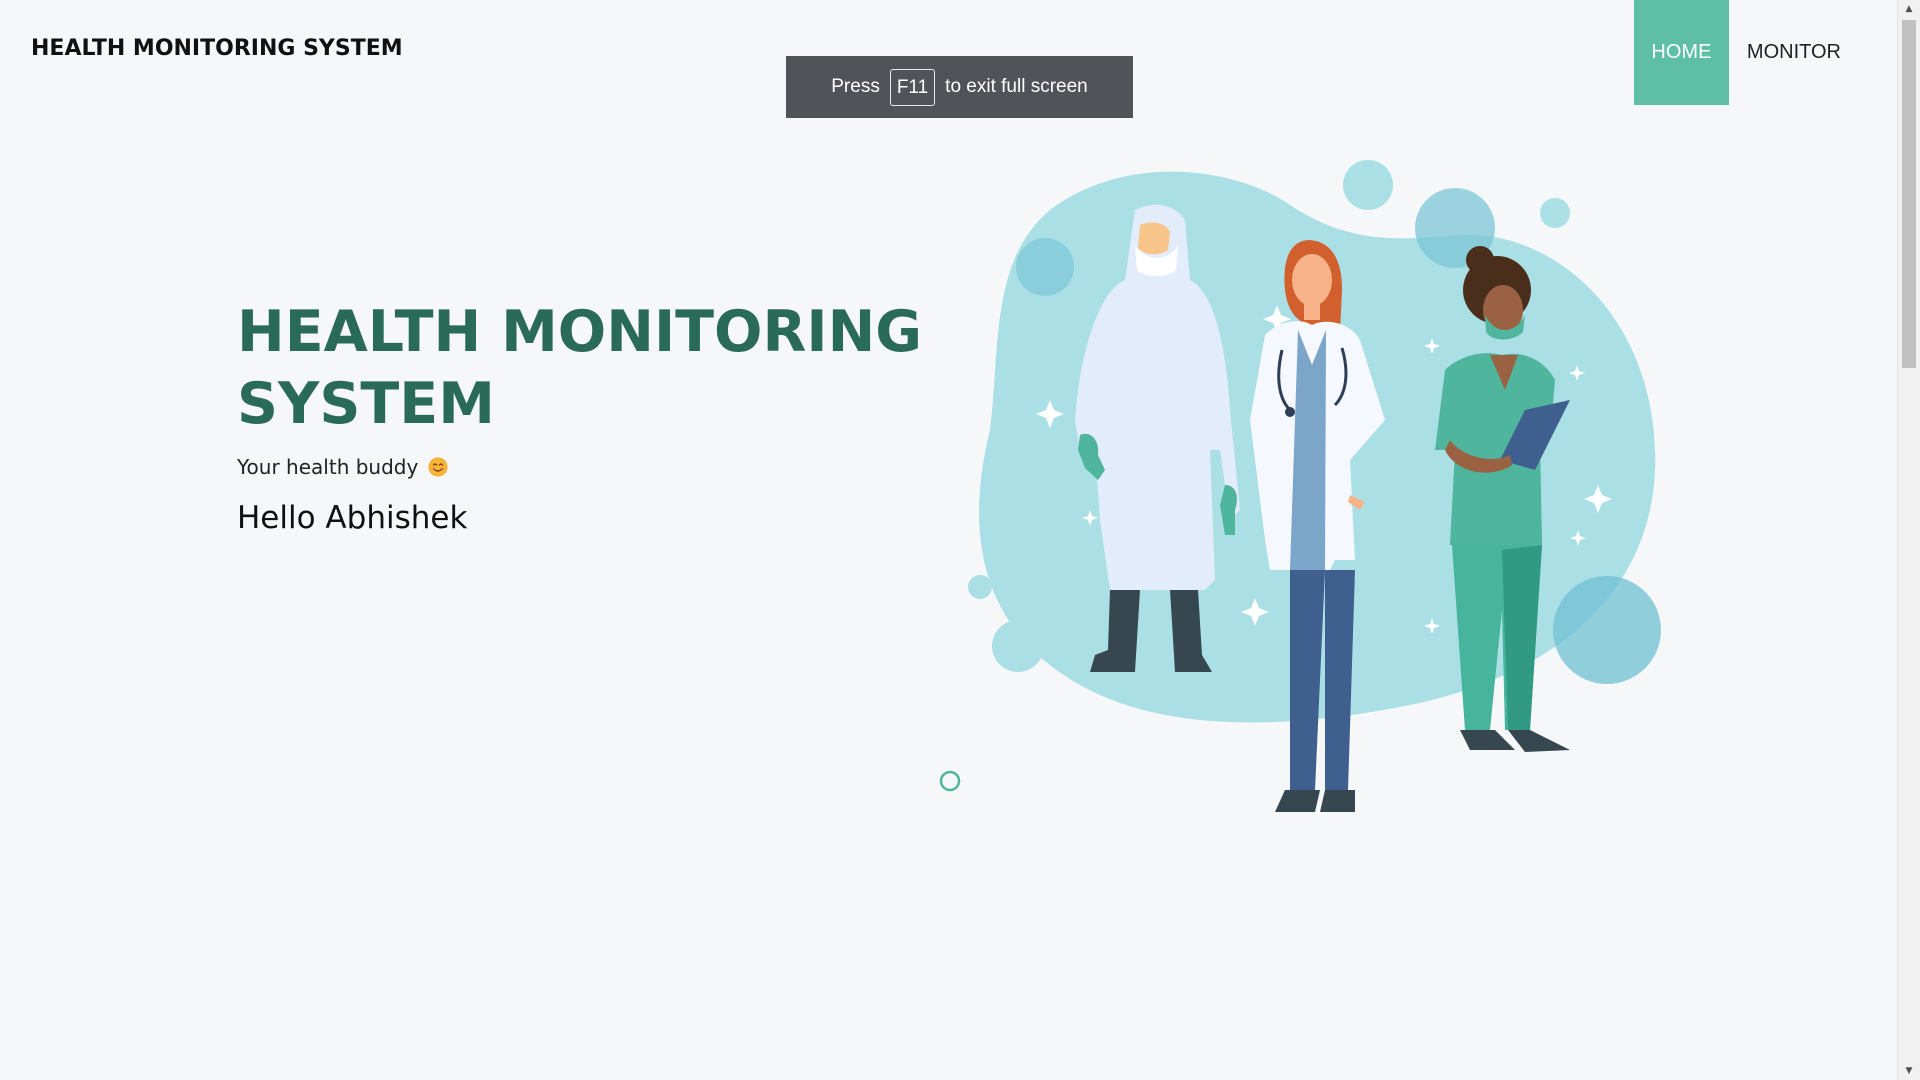 This screenshot has width=1920, height=1080. I want to click on hero-subtitle: Your health buddy, so click(328, 467).